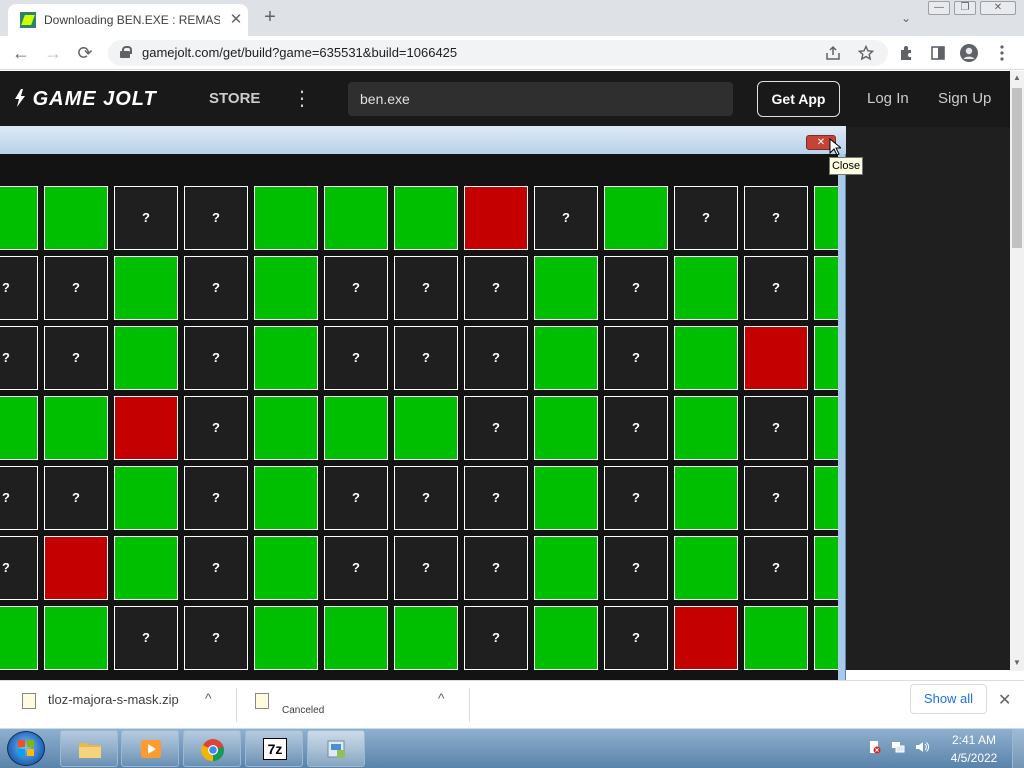 This screenshot has height=768, width=1024. What do you see at coordinates (302, 98) in the screenshot?
I see `more-options-icon: ⋮` at bounding box center [302, 98].